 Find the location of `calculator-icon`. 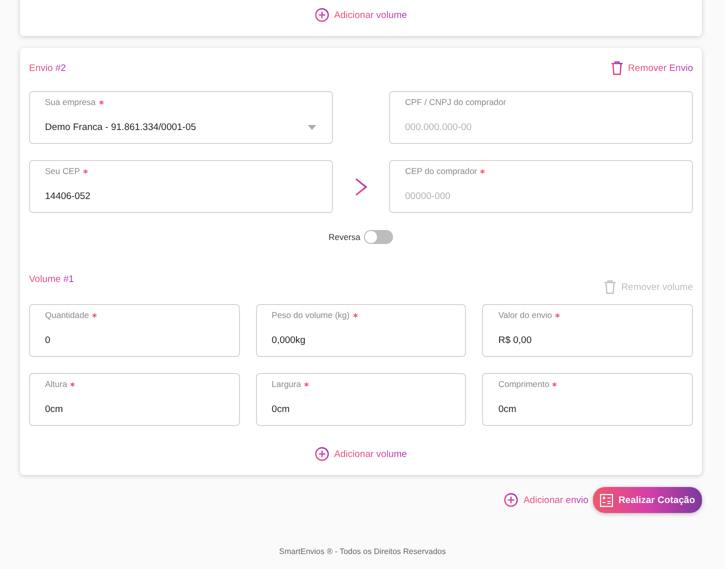

calculator-icon is located at coordinates (607, 500).